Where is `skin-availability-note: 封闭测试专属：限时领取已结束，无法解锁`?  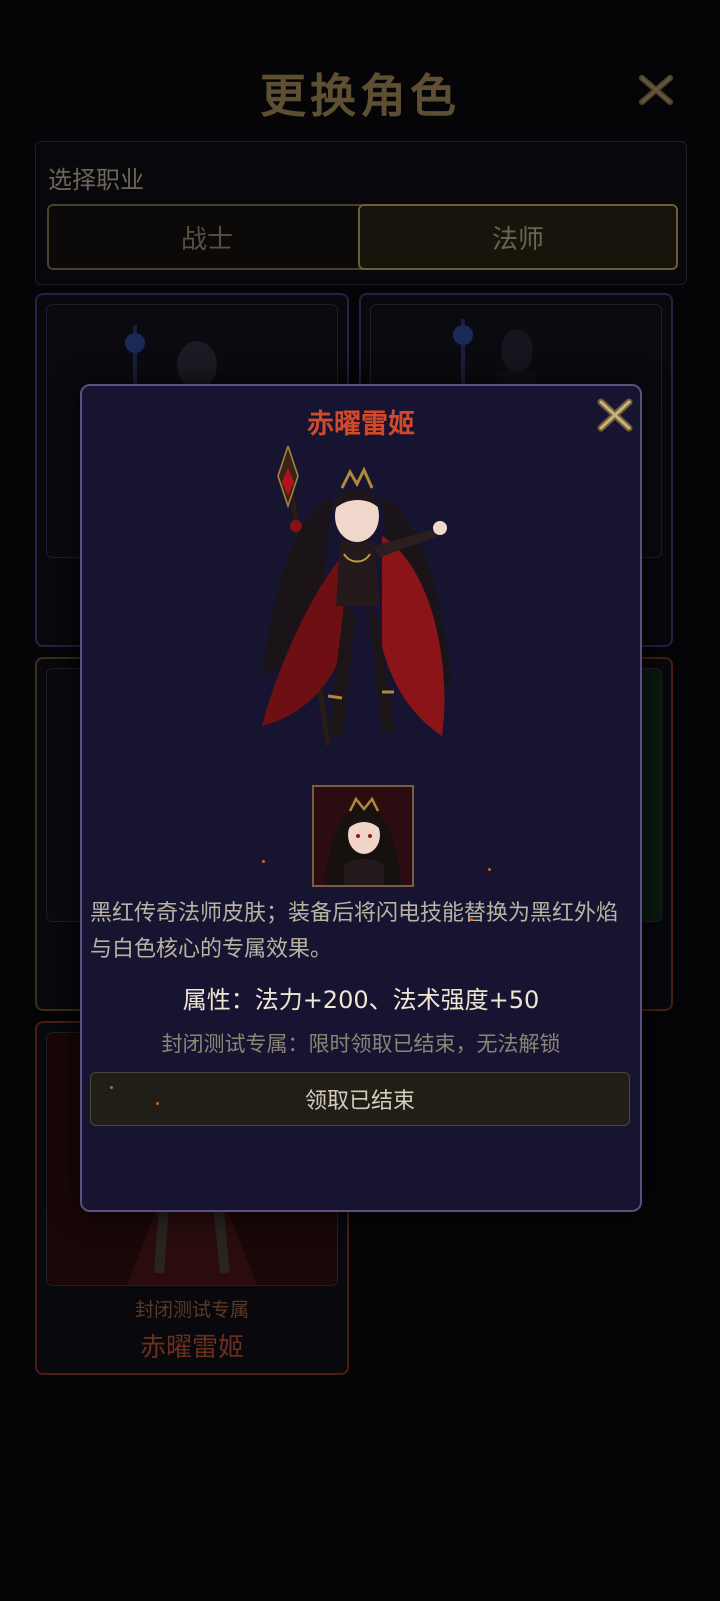
skin-availability-note: 封闭测试专属：限时领取已结束，无法解锁 is located at coordinates (361, 1044).